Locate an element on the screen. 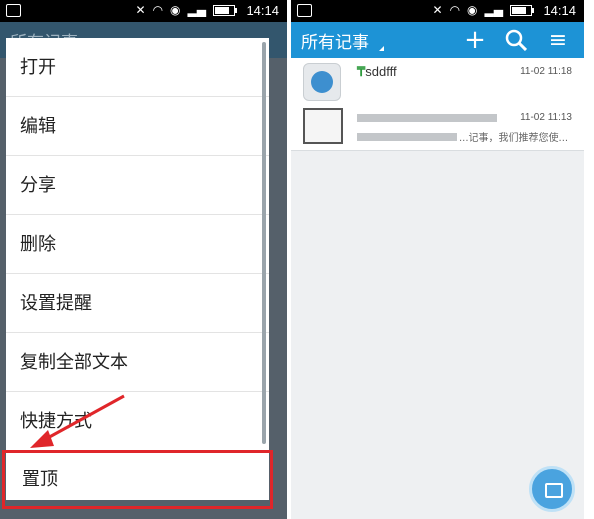 The height and width of the screenshot is (519, 594). notification-icon is located at coordinates (304, 10).